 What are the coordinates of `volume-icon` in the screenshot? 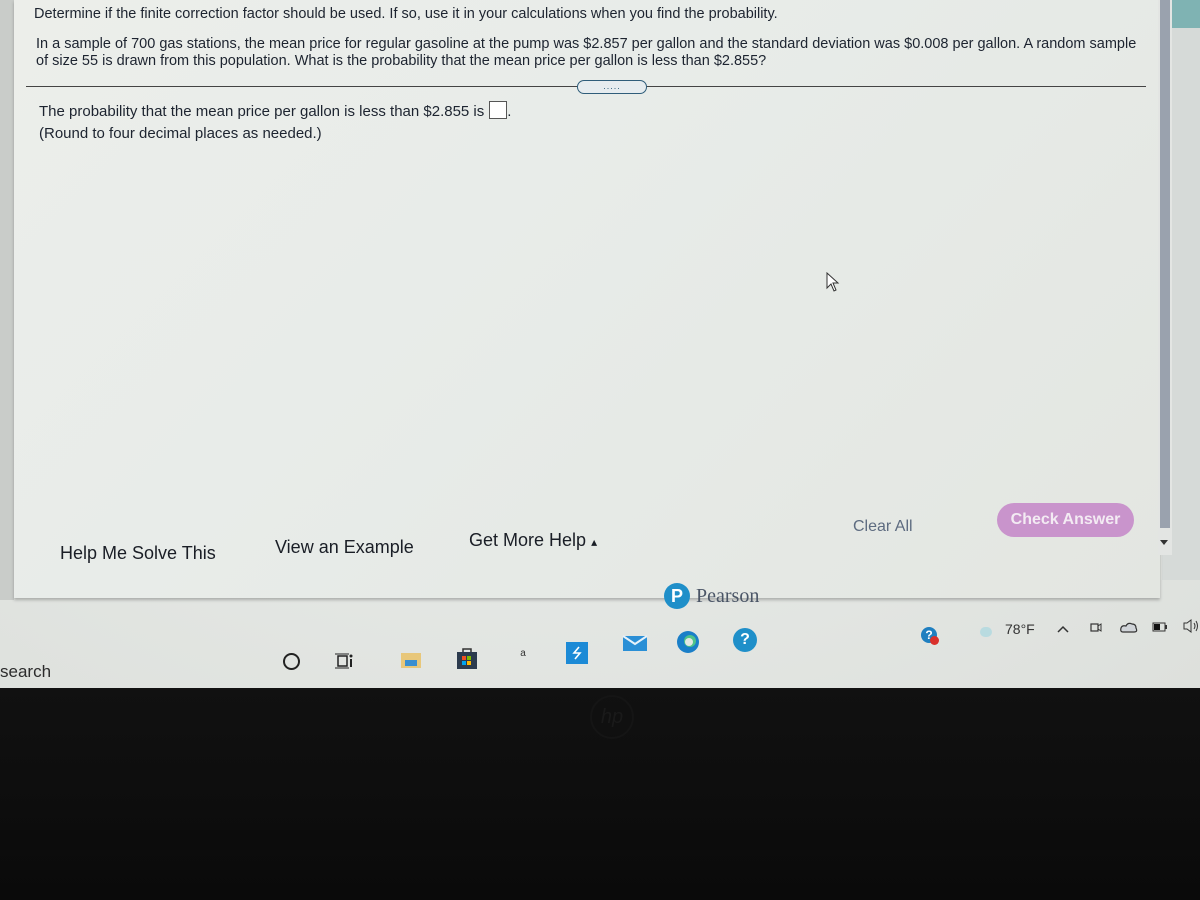 It's located at (1191, 626).